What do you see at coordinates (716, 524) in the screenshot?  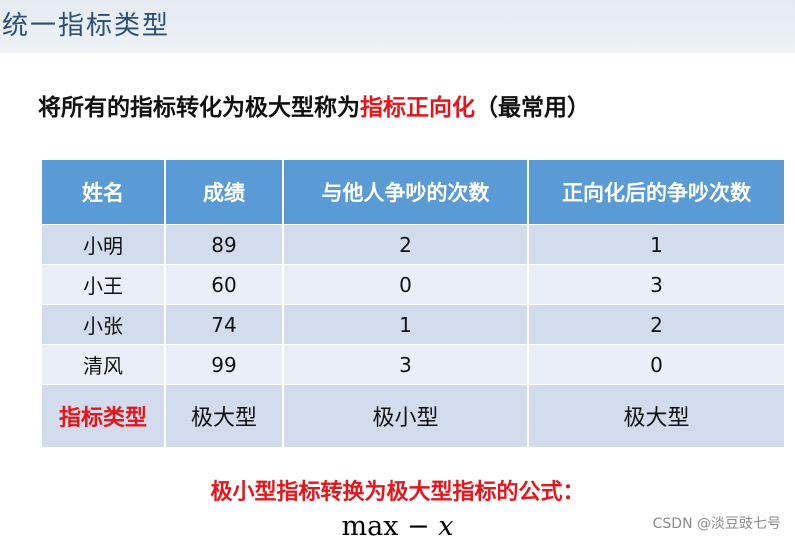 I see `watermark: CSDN @淡豆豉七号` at bounding box center [716, 524].